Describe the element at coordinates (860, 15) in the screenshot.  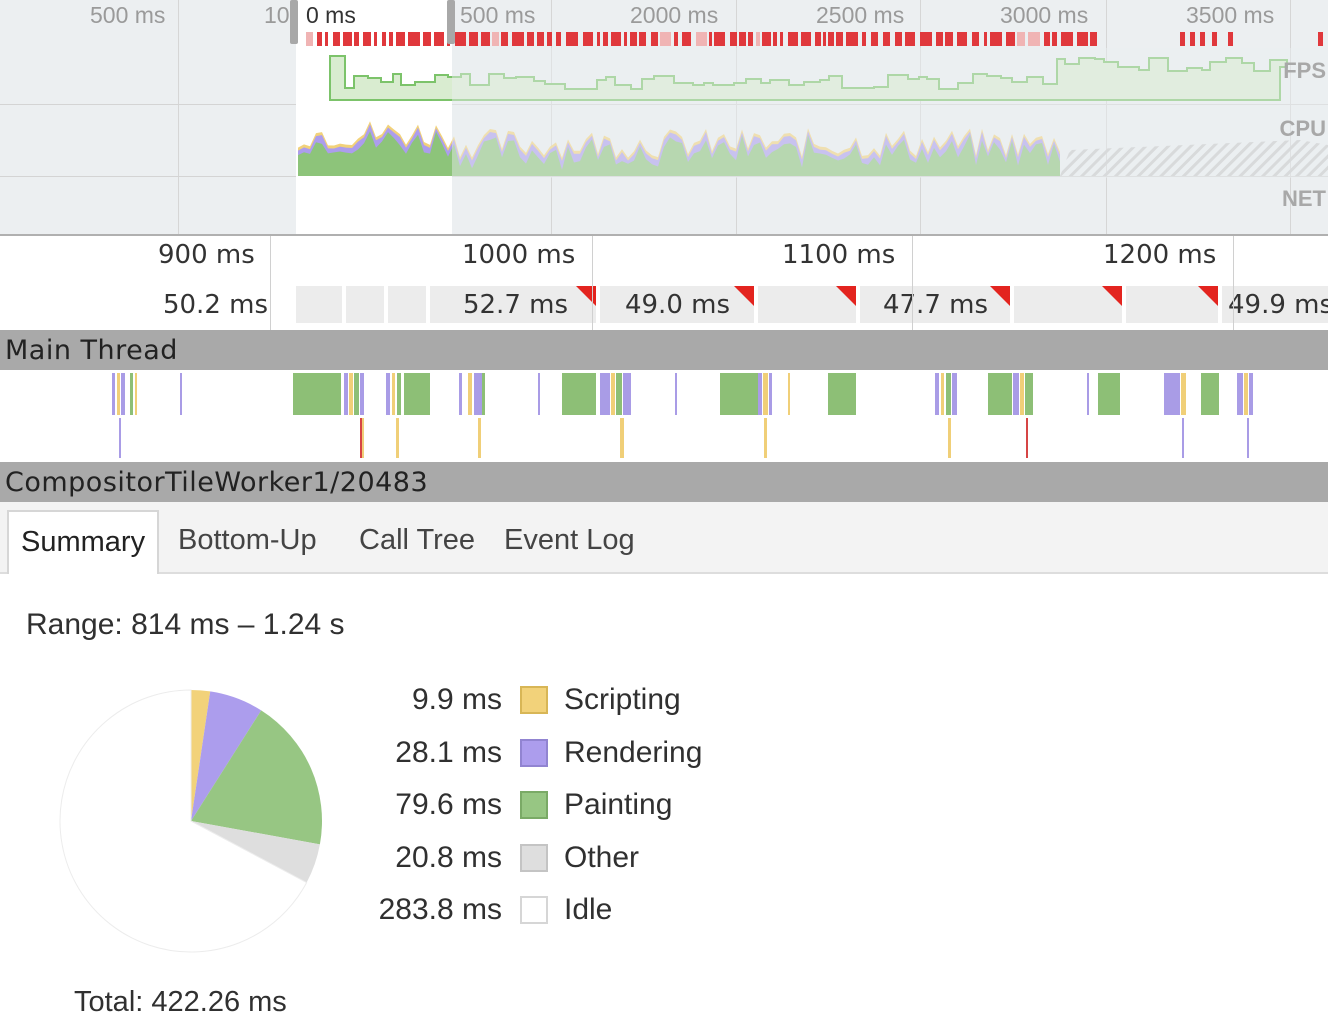
I see `overview-time-label: 2500 ms` at that location.